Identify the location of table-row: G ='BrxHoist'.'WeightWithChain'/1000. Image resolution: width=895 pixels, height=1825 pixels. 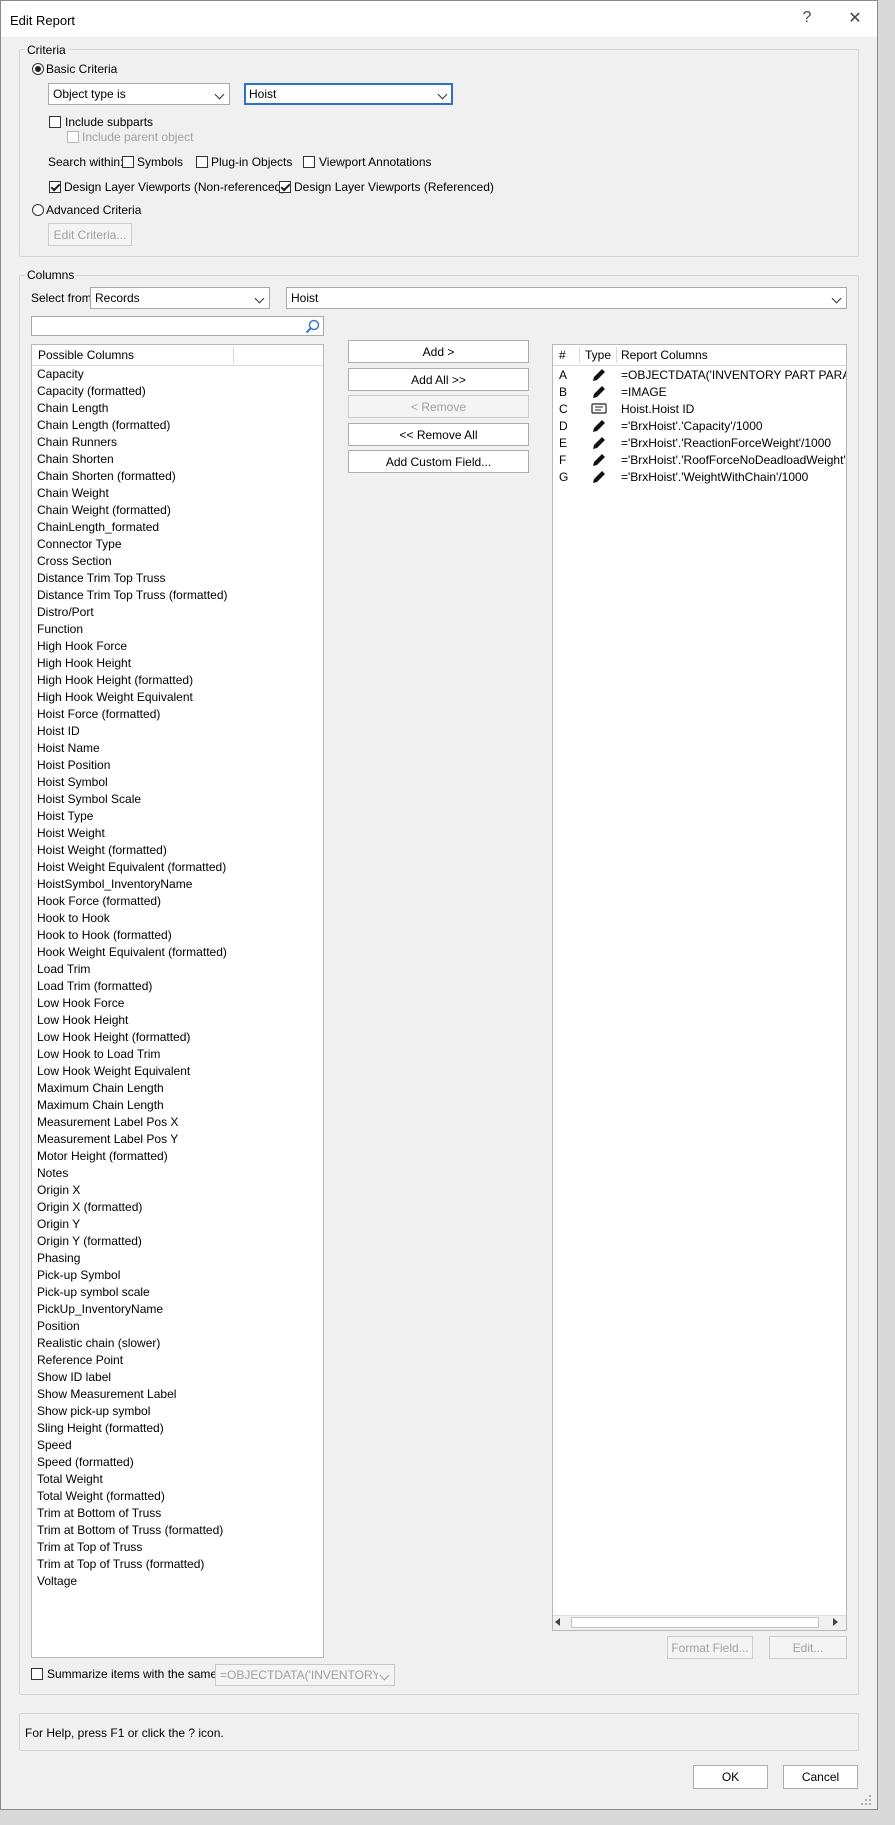
(699, 477).